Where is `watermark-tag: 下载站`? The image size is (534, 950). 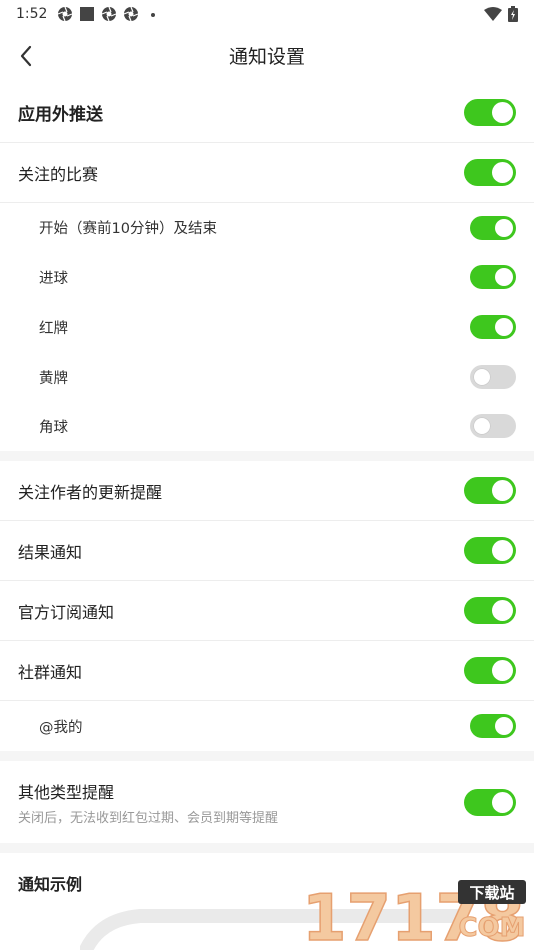
watermark-tag: 下载站 is located at coordinates (491, 893).